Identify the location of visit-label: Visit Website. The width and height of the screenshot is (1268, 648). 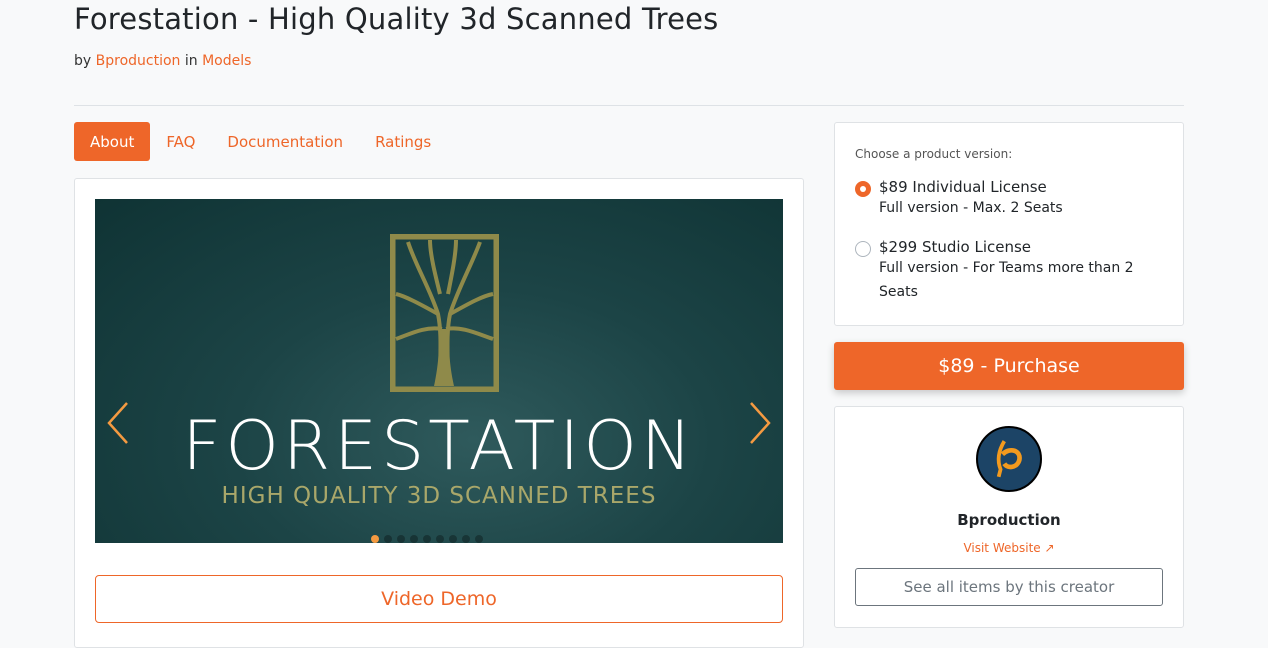
(1002, 548).